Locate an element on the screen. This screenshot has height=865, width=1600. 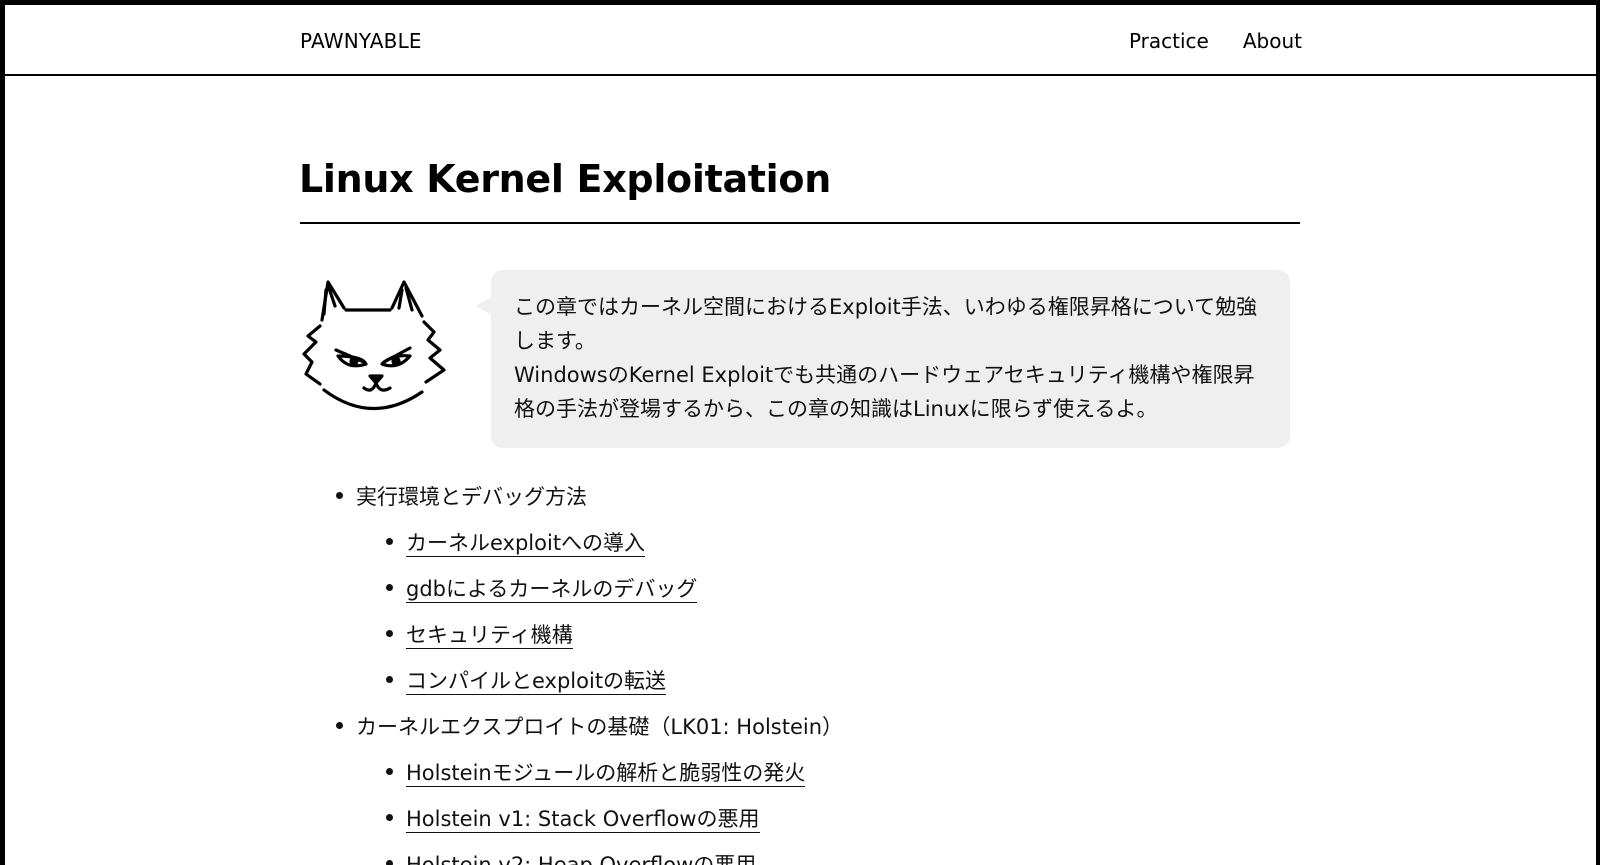
main-nav: Practice About is located at coordinates (1215, 41).